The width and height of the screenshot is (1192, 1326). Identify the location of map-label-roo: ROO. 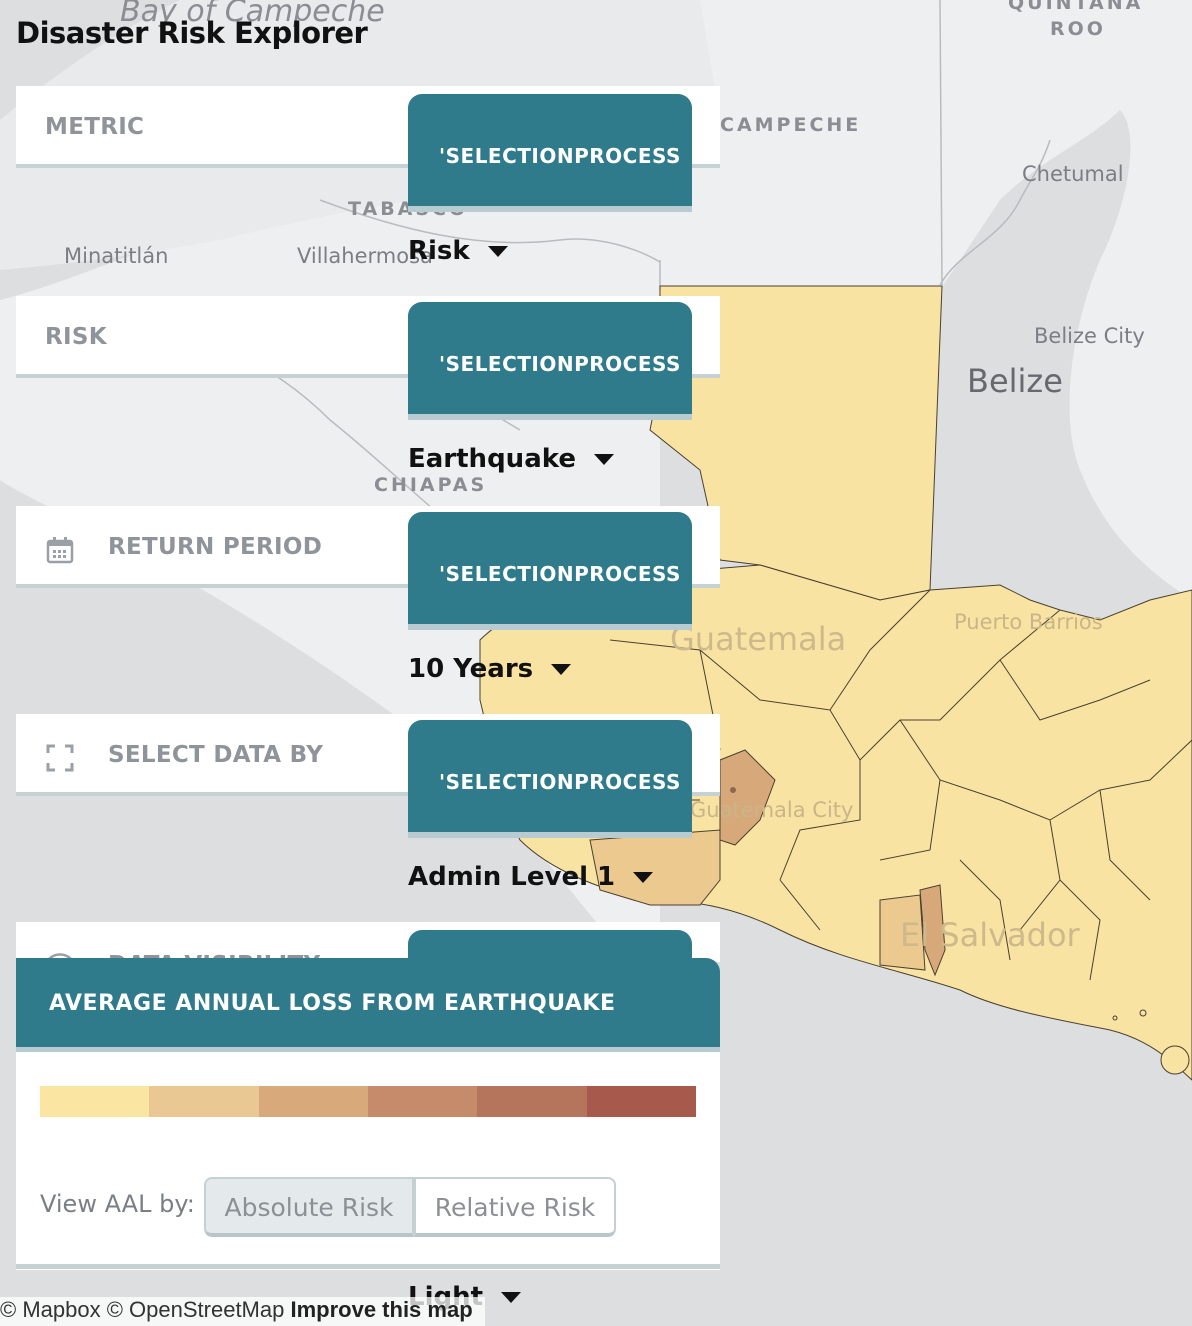
(1078, 29).